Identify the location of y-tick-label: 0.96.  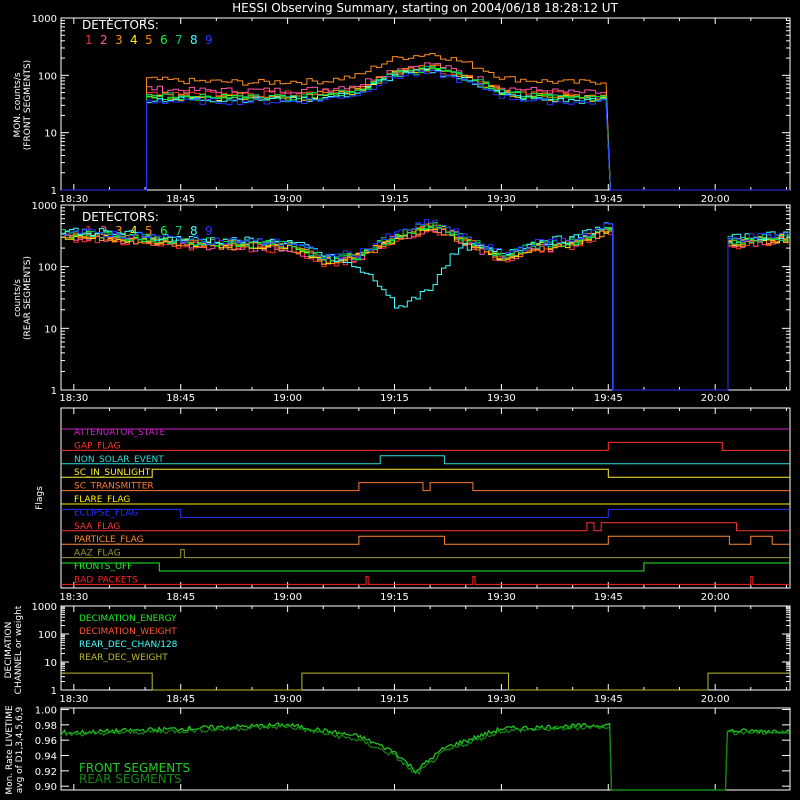
(46, 741).